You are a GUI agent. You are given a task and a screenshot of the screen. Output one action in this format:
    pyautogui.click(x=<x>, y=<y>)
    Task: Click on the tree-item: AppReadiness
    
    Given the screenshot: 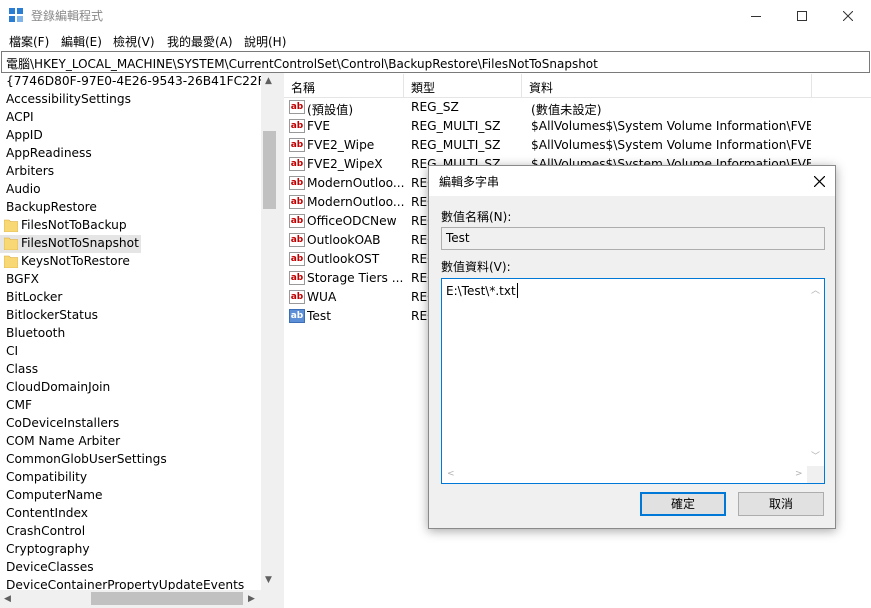 What is the action you would take?
    pyautogui.click(x=130, y=154)
    